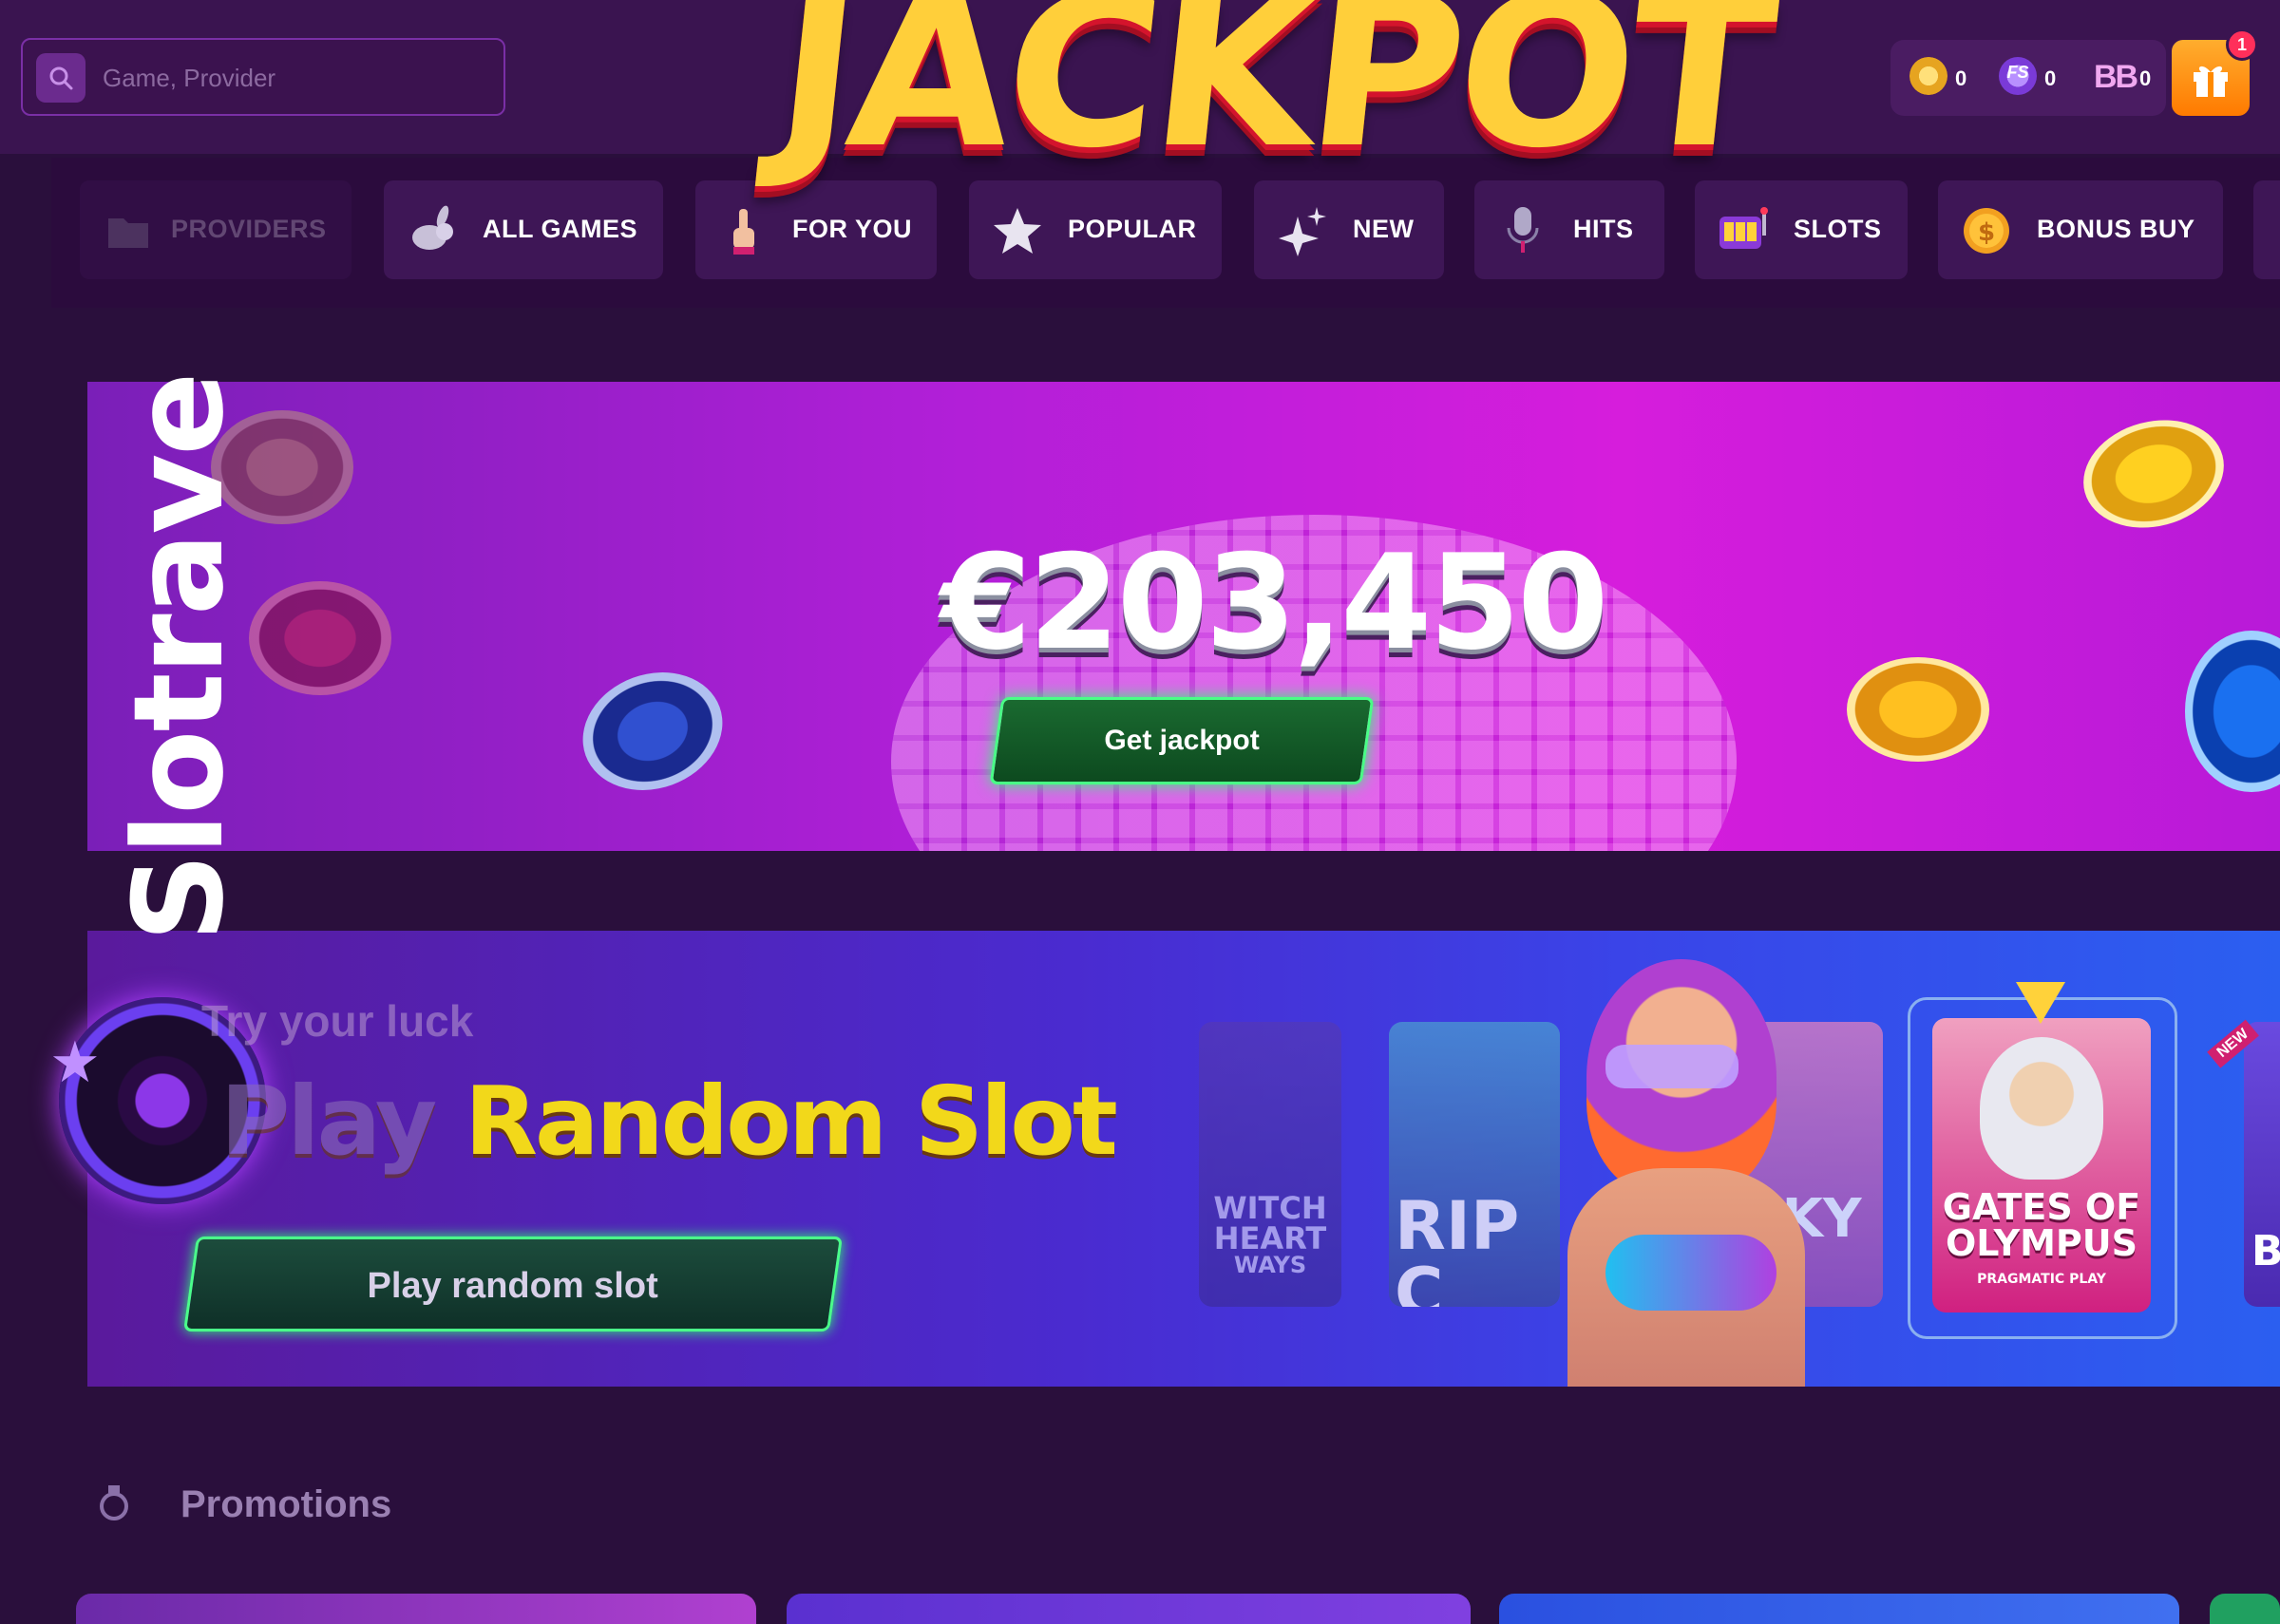  What do you see at coordinates (2040, 1003) in the screenshot?
I see `pointer-marker-icon` at bounding box center [2040, 1003].